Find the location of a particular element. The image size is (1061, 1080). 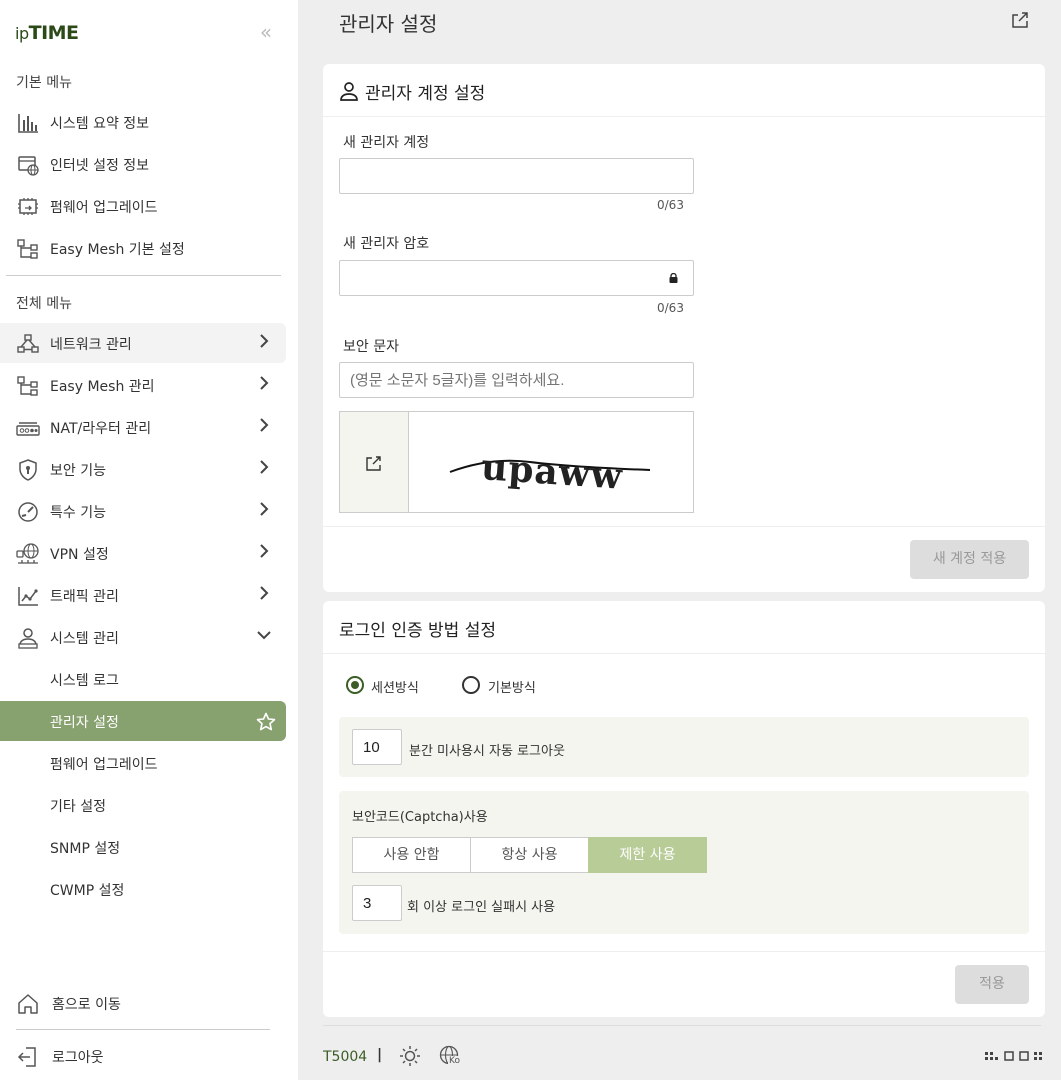

refresh-icon is located at coordinates (373, 463).